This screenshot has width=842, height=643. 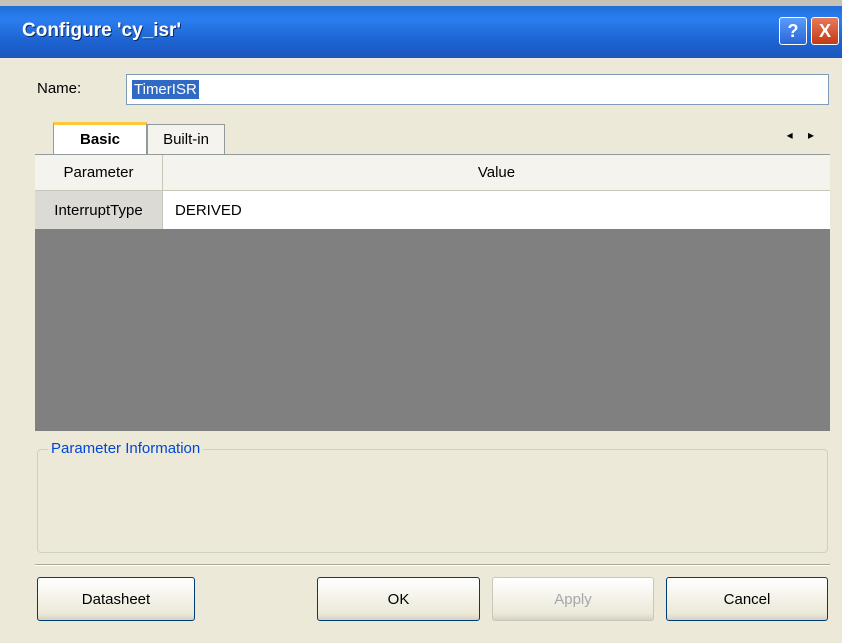 What do you see at coordinates (99, 172) in the screenshot?
I see `column-header-parameter: Parameter` at bounding box center [99, 172].